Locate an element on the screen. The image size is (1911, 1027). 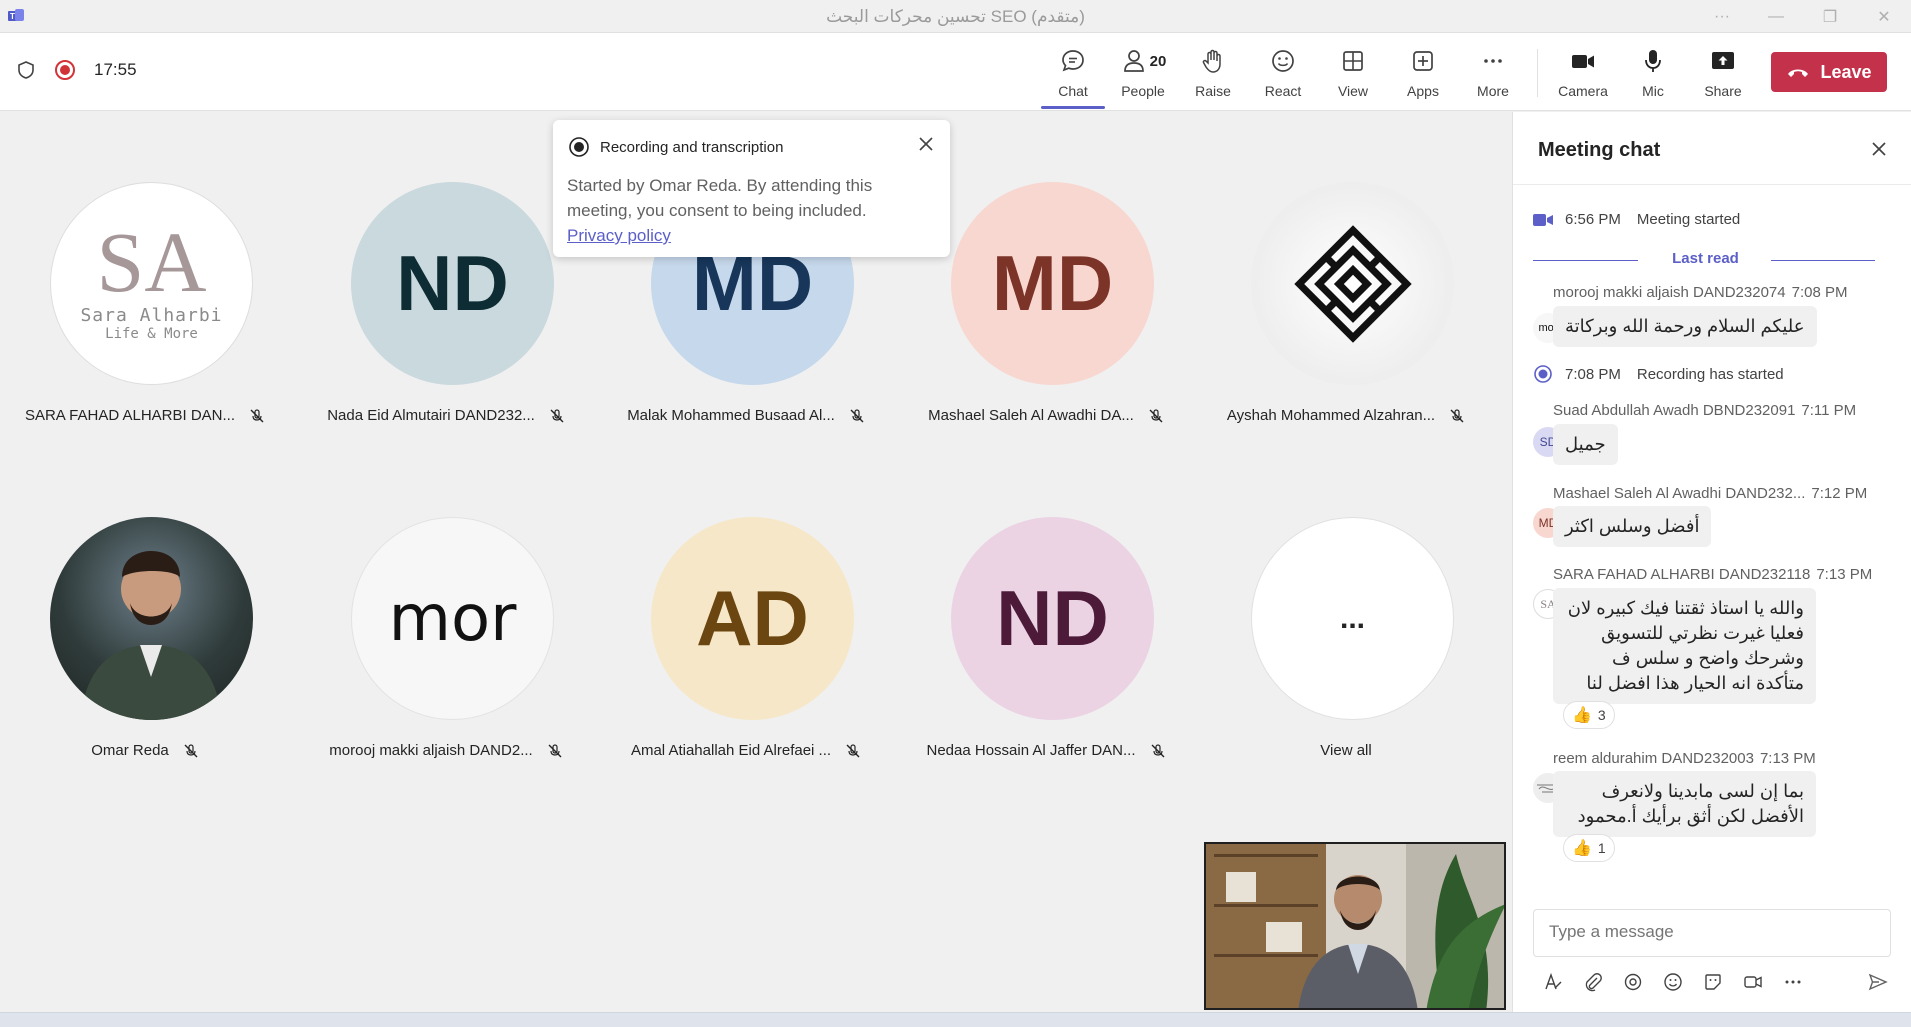
event-text: Meeting started is located at coordinates (1688, 219).